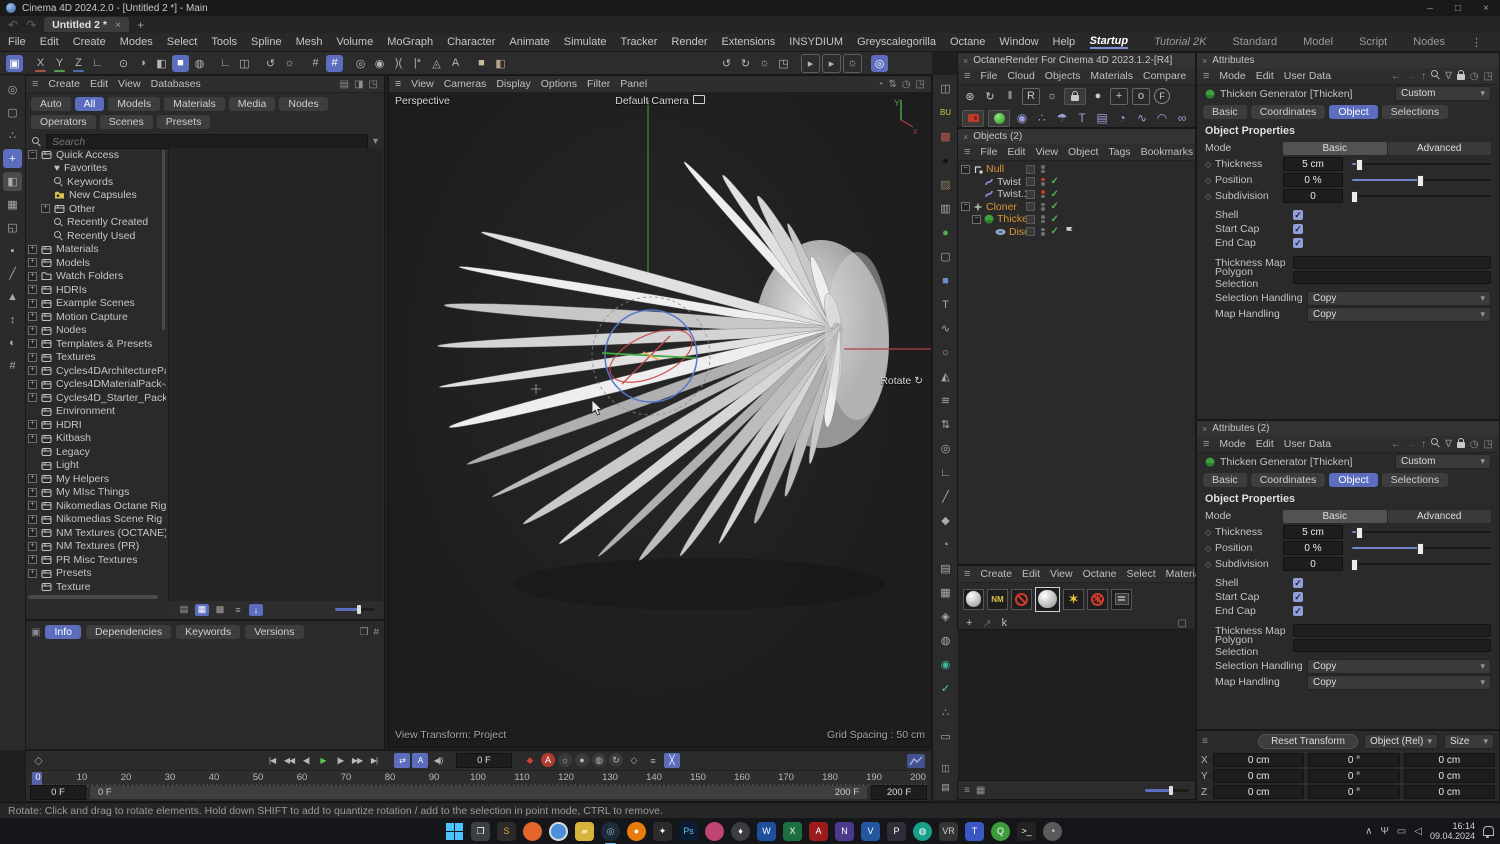 Image resolution: width=1500 pixels, height=844 pixels. What do you see at coordinates (96, 493) in the screenshot?
I see `asset-tree-item-my-misc-things: + My MIsc Things` at bounding box center [96, 493].